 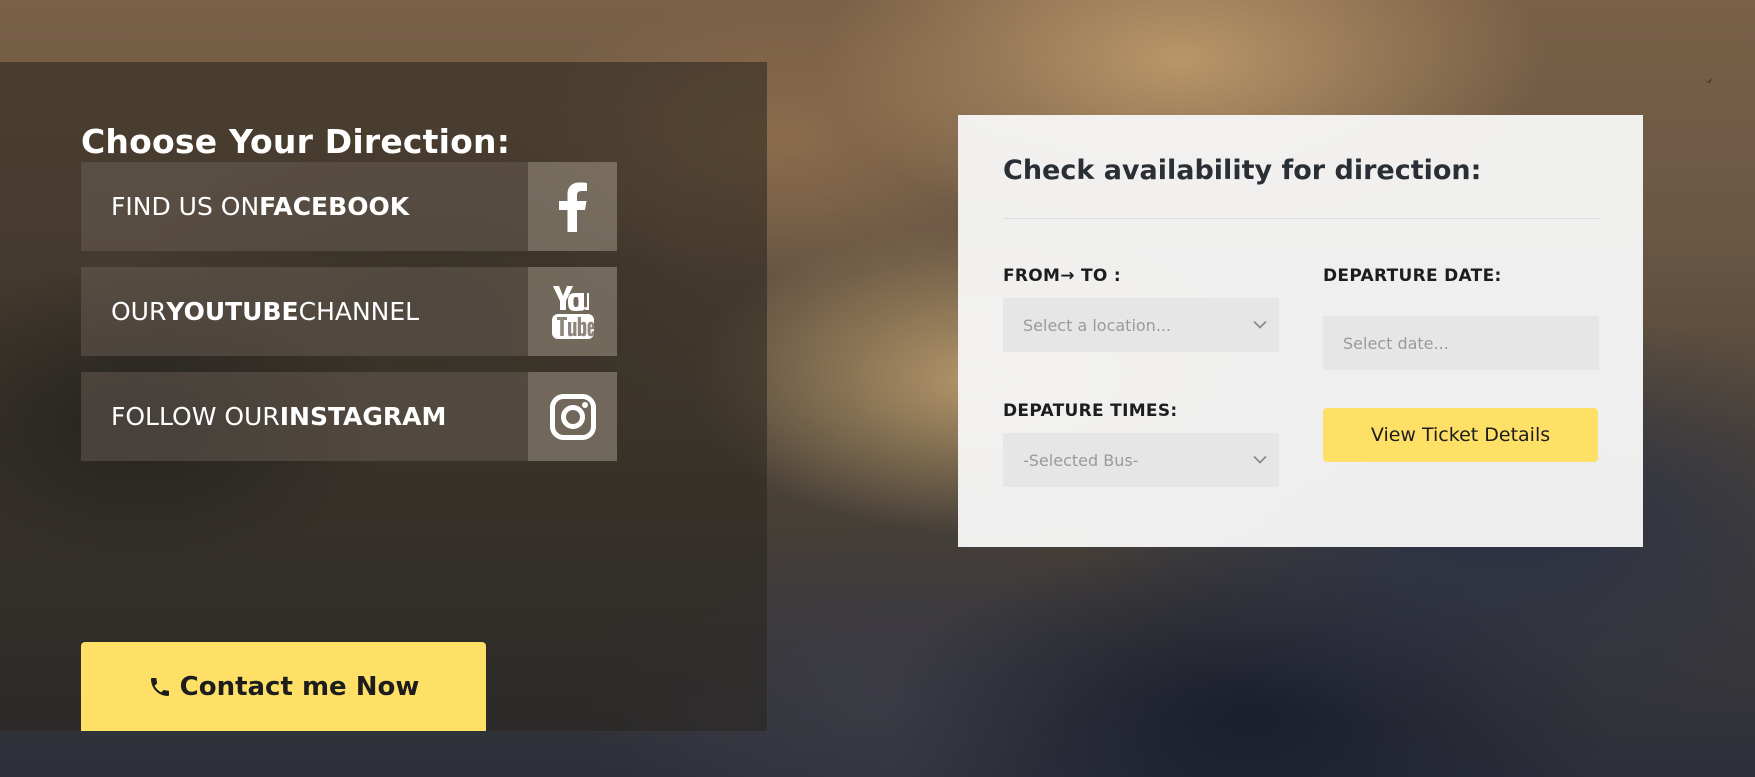 What do you see at coordinates (359, 311) in the screenshot?
I see `youtube-label-suffix: CHANNEL` at bounding box center [359, 311].